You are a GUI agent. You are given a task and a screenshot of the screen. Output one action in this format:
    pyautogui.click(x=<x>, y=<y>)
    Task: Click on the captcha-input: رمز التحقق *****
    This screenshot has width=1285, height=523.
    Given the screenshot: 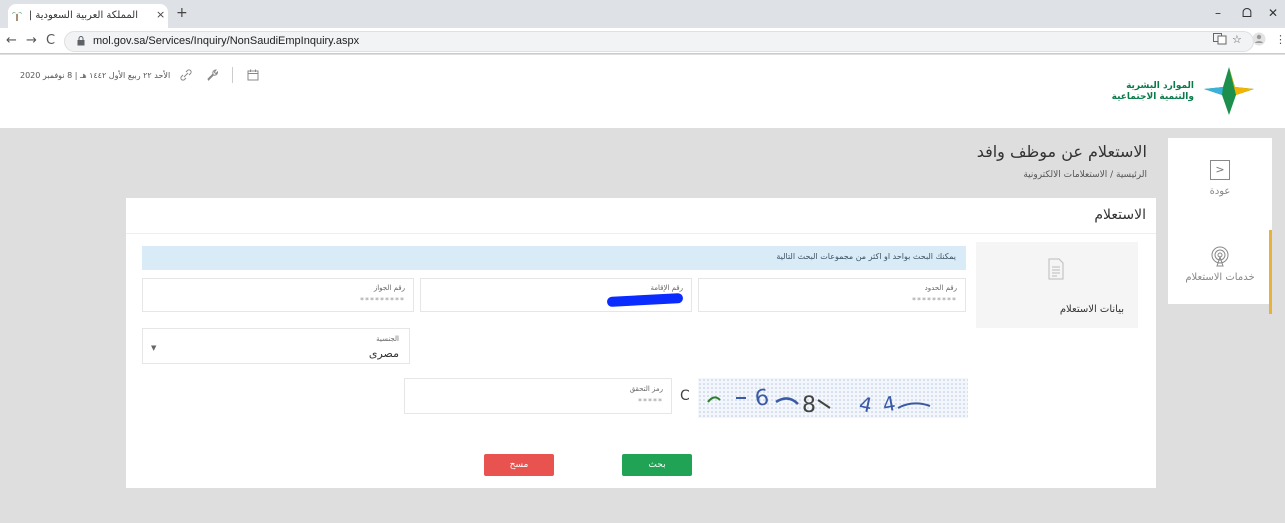 What is the action you would take?
    pyautogui.click(x=538, y=396)
    